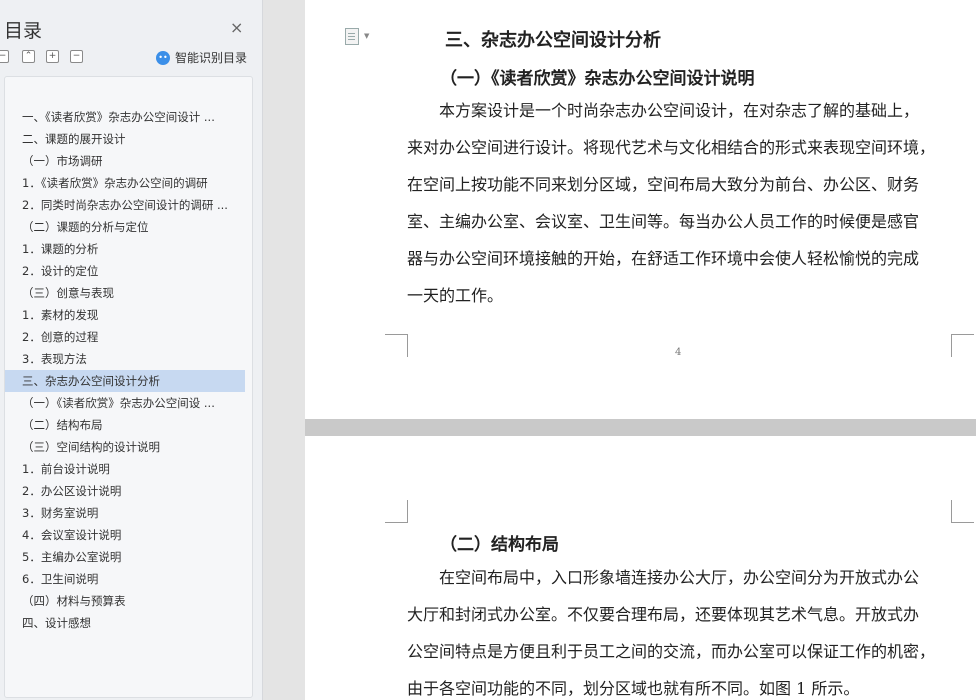 This screenshot has width=976, height=700. I want to click on paragraph-line: 由于各空间功能的不同，划分区域也就有所不同。如图 1 所示。, so click(633, 688).